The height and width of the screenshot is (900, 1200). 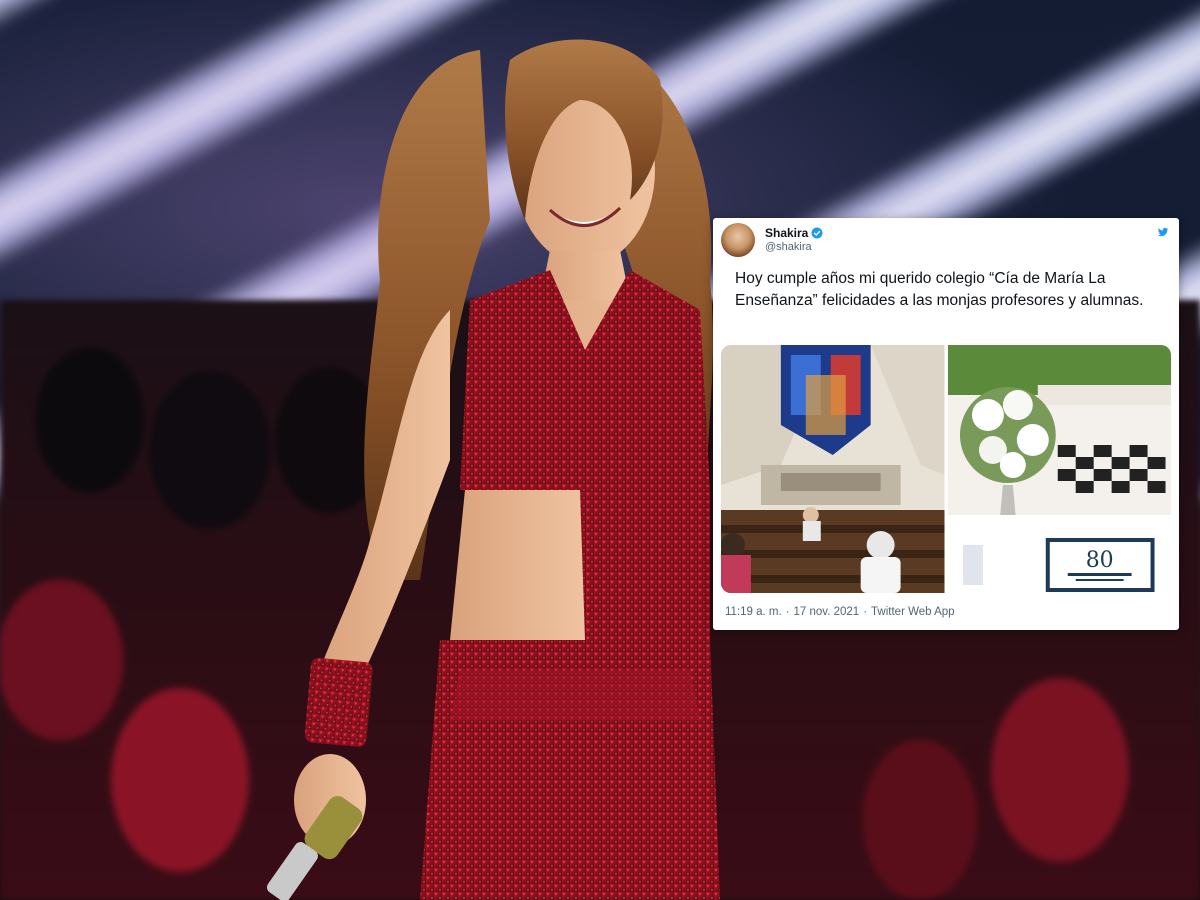 What do you see at coordinates (1163, 232) in the screenshot?
I see `twitter-bird-icon` at bounding box center [1163, 232].